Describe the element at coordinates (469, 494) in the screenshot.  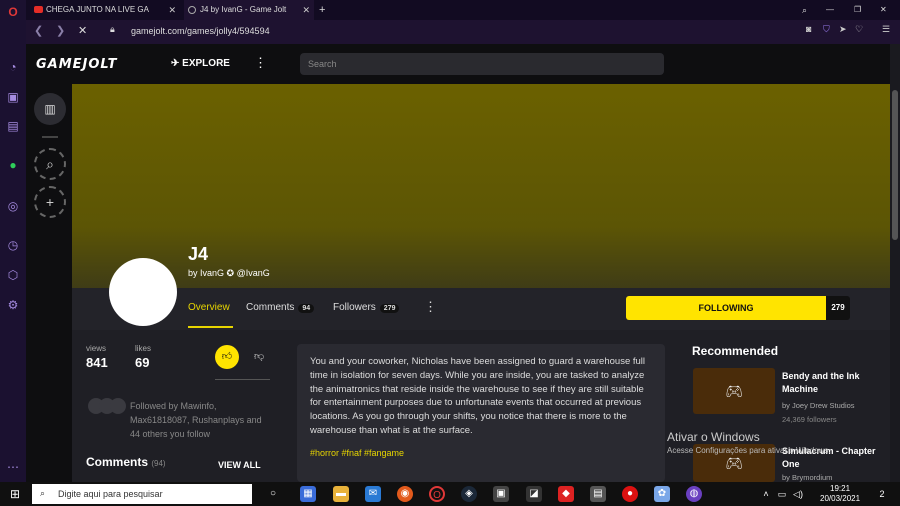
I see `steam-icon: ◈` at that location.